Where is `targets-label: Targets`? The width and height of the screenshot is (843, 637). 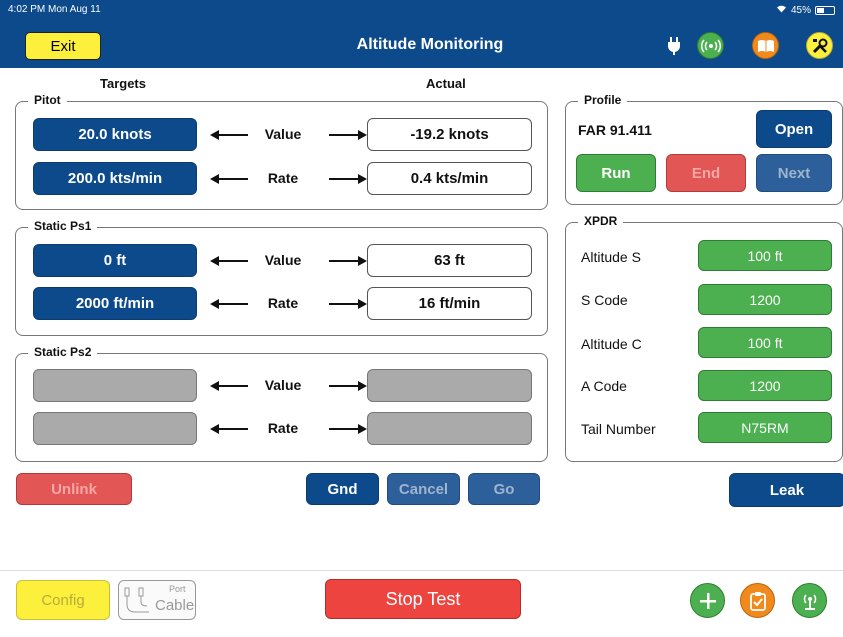
targets-label: Targets is located at coordinates (123, 83).